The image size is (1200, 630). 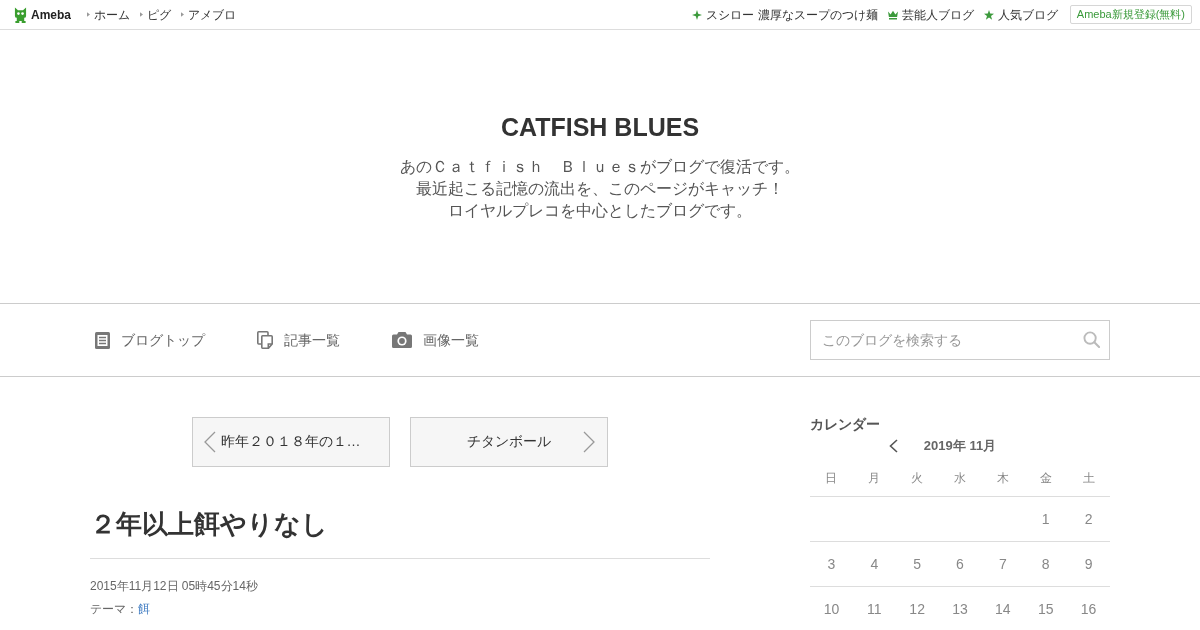 What do you see at coordinates (1002, 478) in the screenshot?
I see `weekday-label: 木` at bounding box center [1002, 478].